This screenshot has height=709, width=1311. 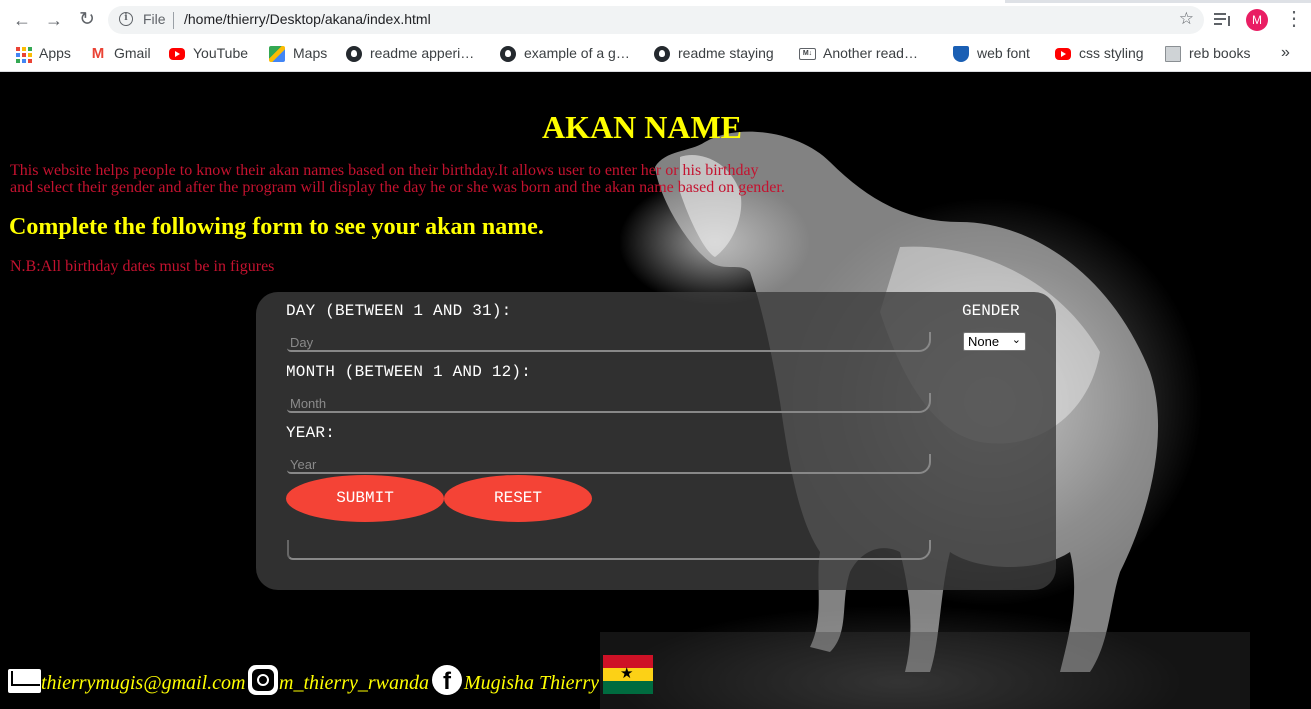 I want to click on gender-label: GENDER, so click(x=991, y=311).